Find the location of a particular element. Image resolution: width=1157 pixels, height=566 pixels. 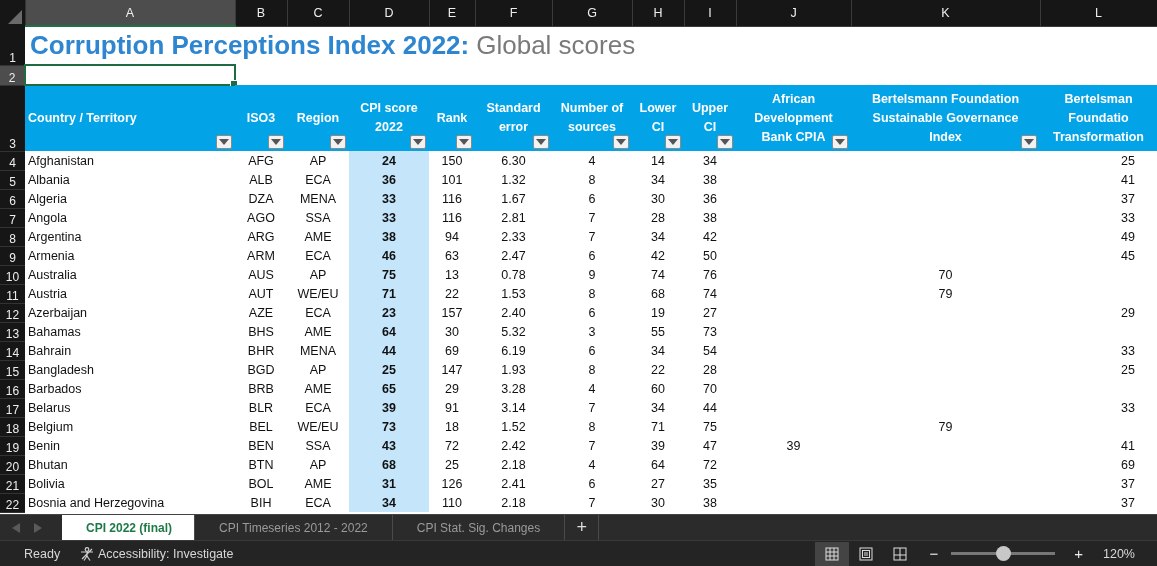

column-header: K is located at coordinates (945, 13).